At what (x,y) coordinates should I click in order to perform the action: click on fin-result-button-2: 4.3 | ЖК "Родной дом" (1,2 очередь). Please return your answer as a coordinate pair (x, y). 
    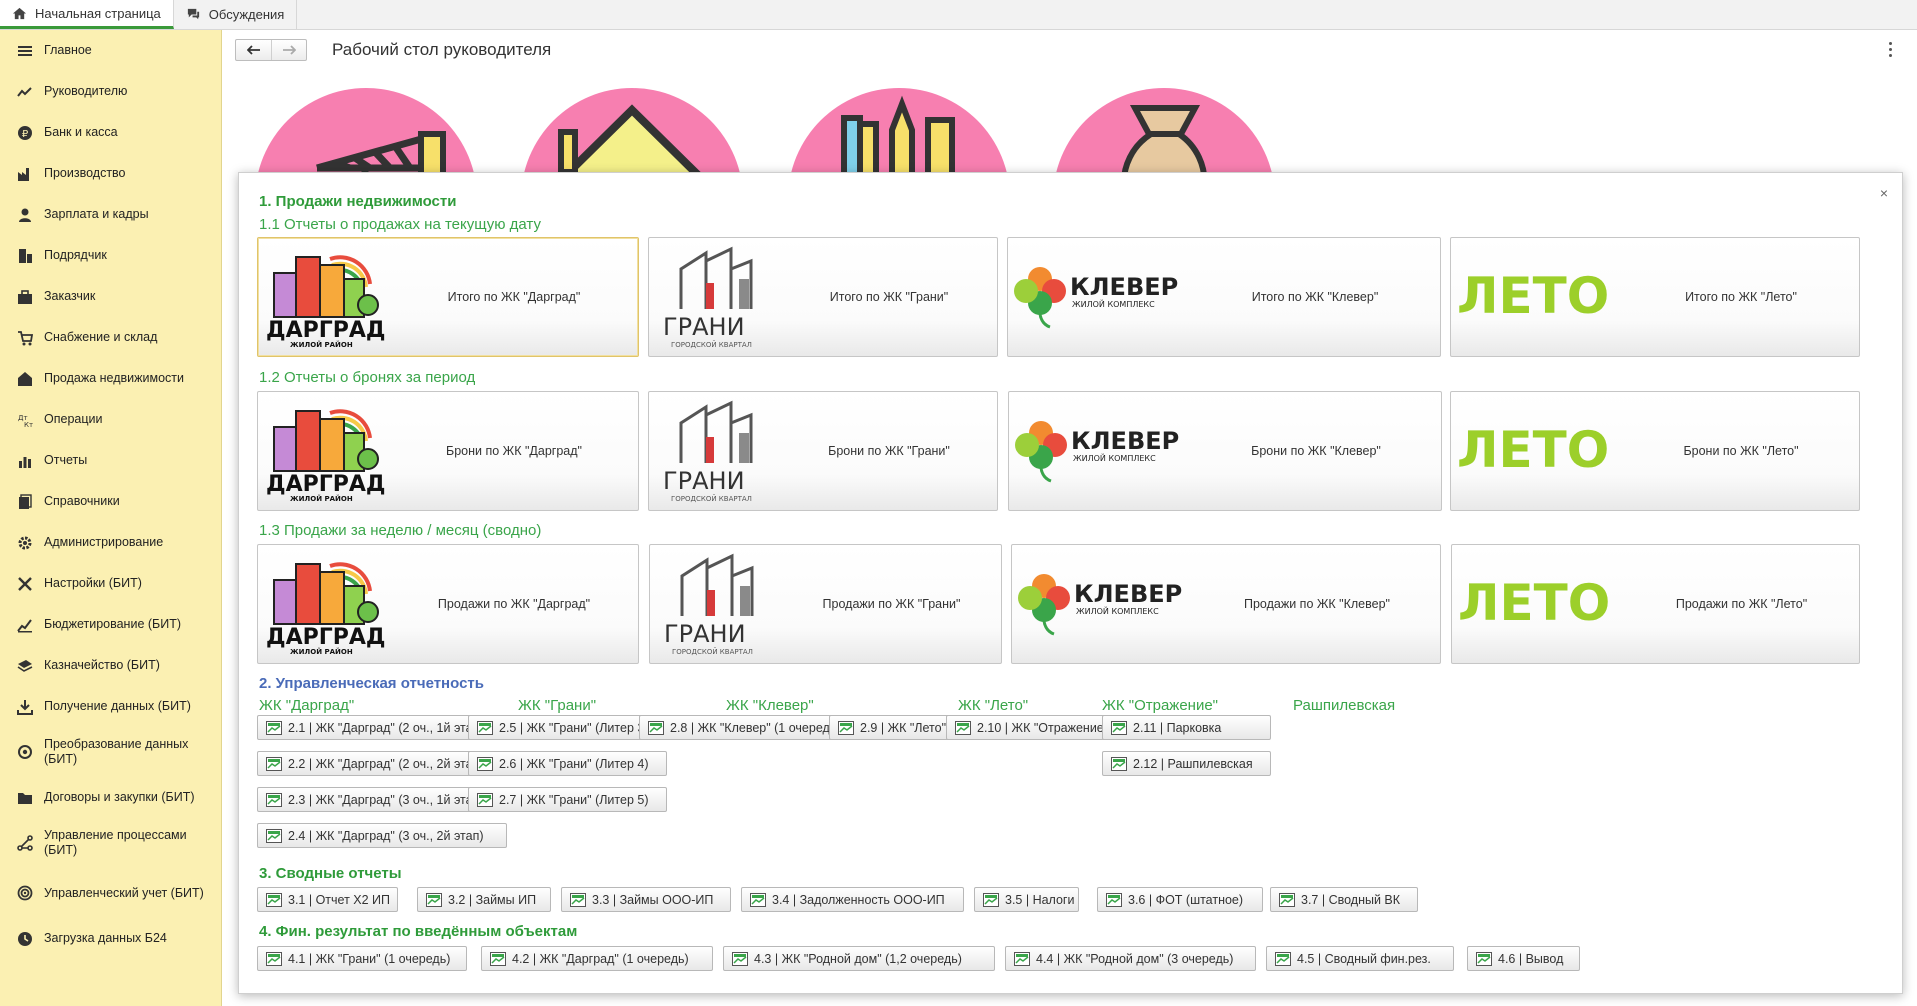
    Looking at the image, I should click on (859, 958).